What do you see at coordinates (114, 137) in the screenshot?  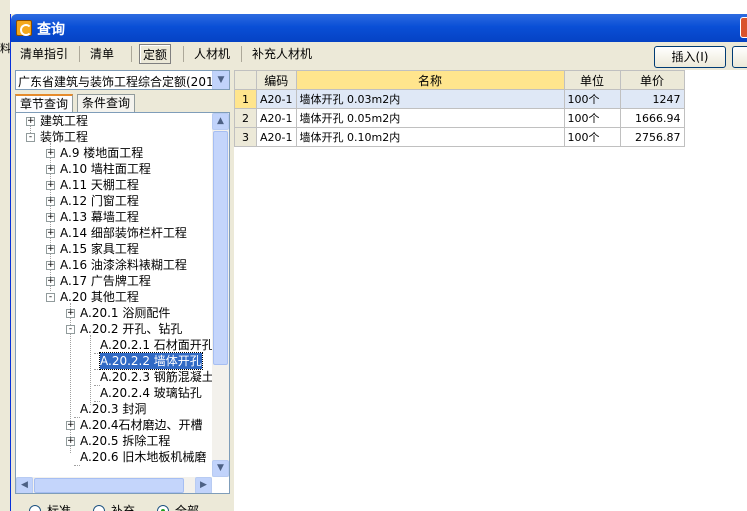 I see `tree-node-decoration: - 装饰工程` at bounding box center [114, 137].